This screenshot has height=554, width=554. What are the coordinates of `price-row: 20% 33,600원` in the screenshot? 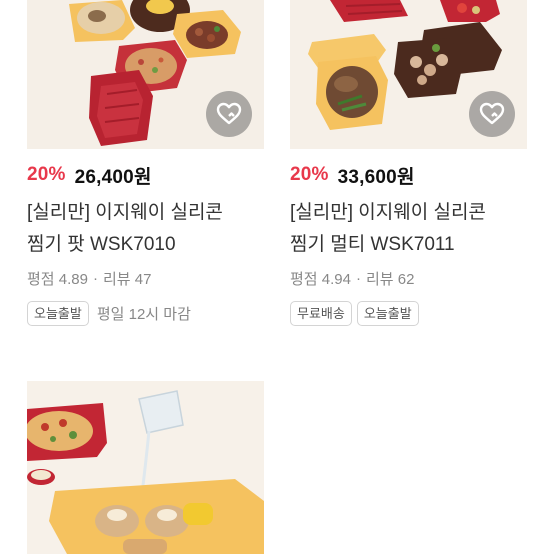 It's located at (408, 175).